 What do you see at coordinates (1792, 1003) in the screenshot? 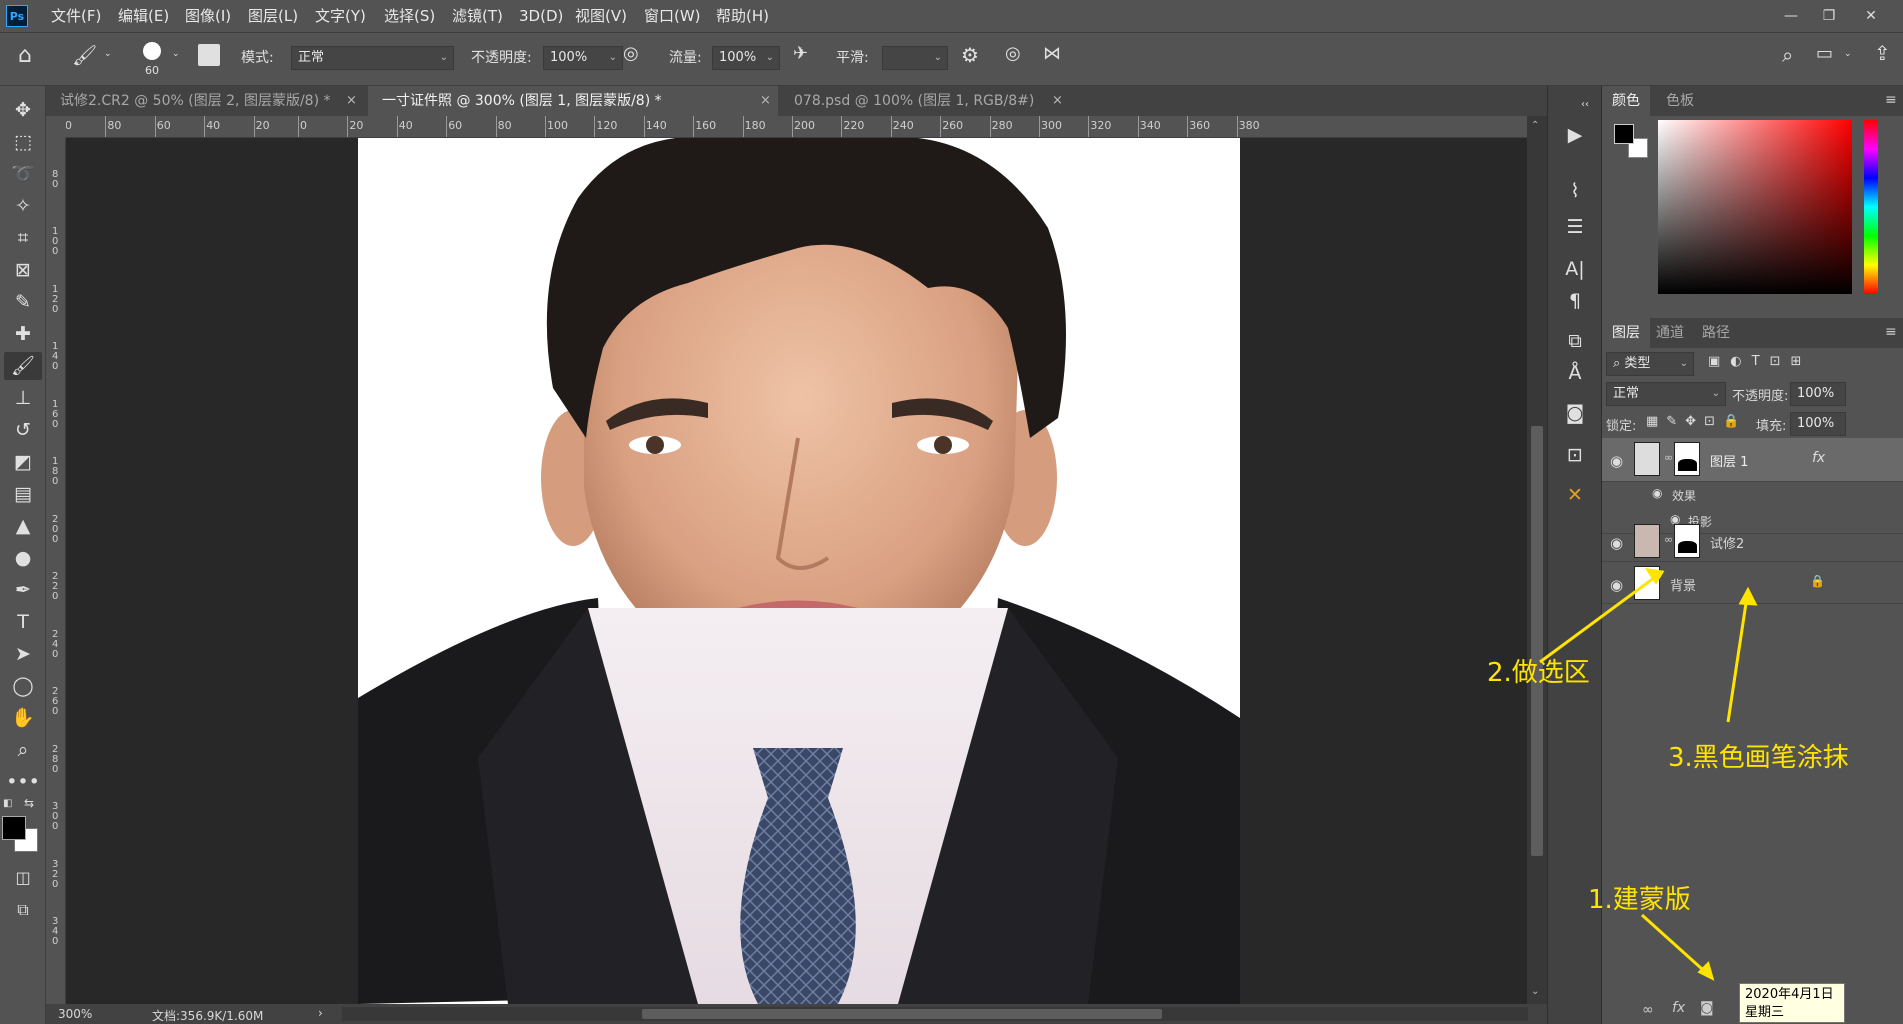
I see `date-tooltip: 2020年4月1日 星期三` at bounding box center [1792, 1003].